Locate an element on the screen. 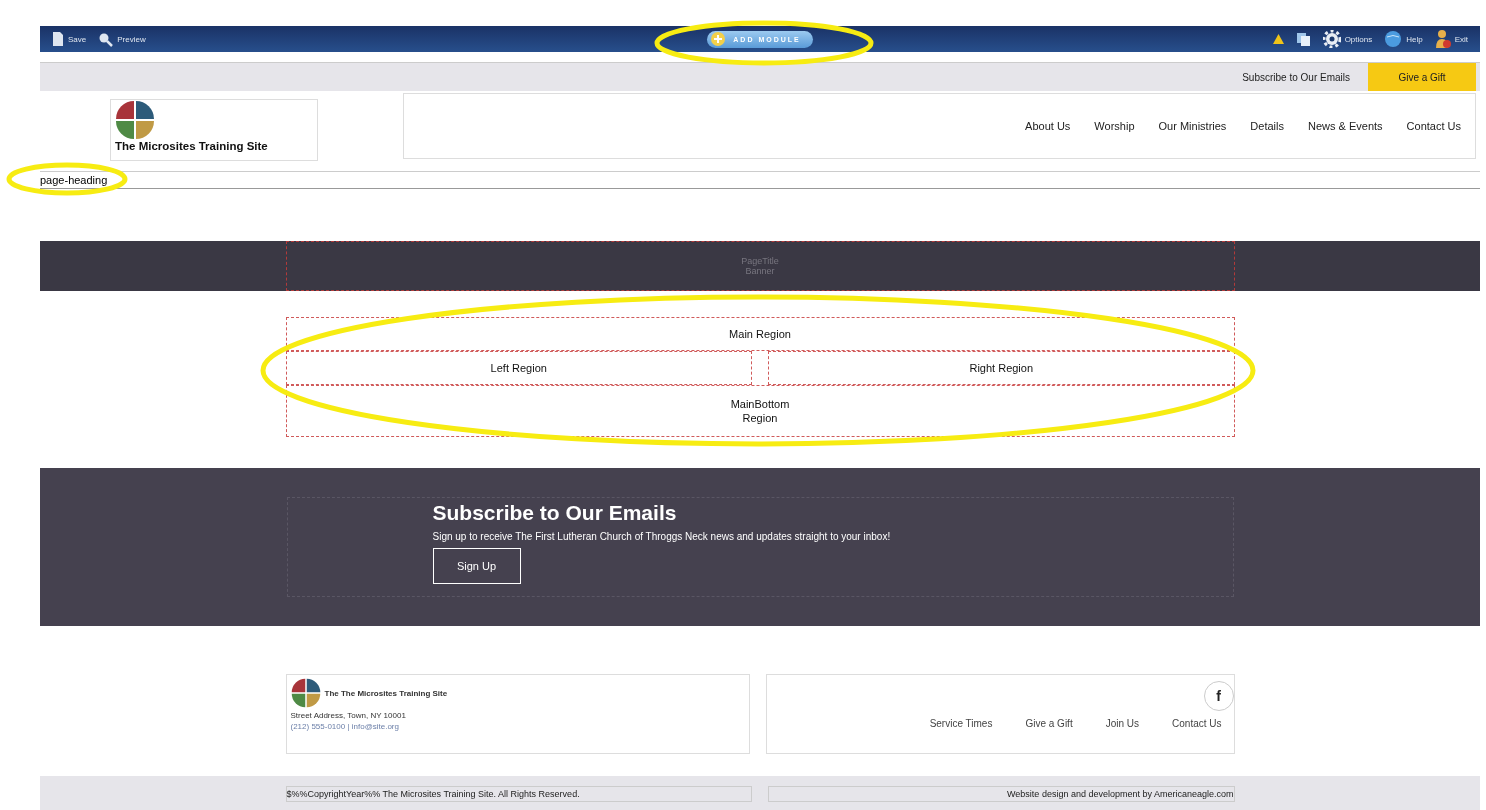 This screenshot has width=1486, height=810. footer-link: Service Times is located at coordinates (961, 723).